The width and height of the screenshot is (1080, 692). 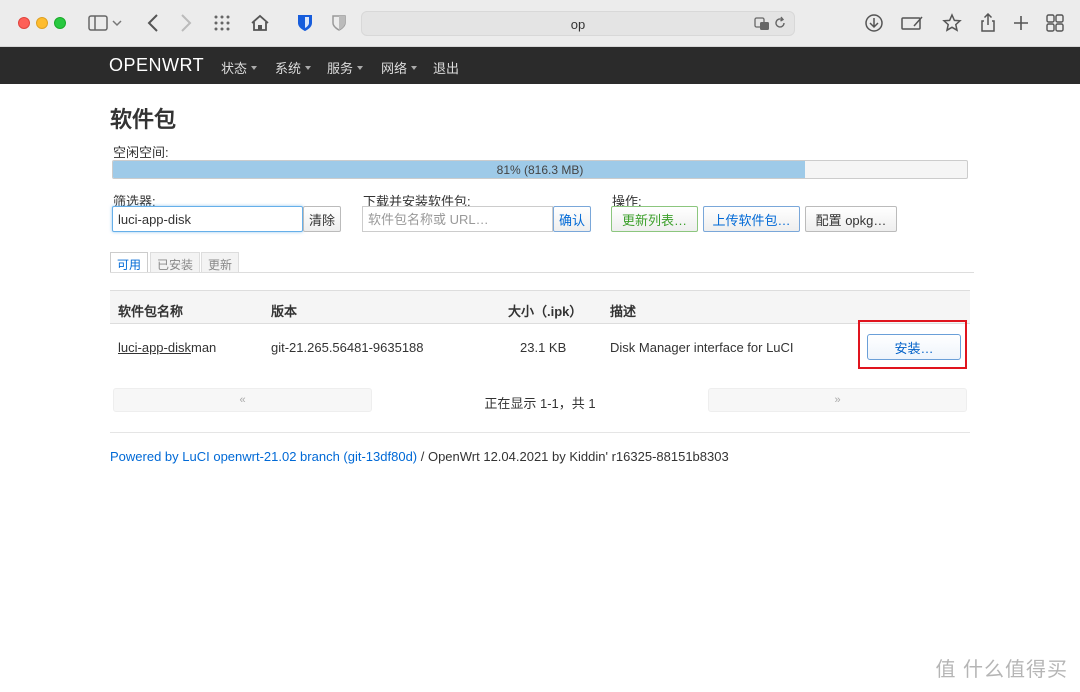 I want to click on package-name-rest: man, so click(x=203, y=347).